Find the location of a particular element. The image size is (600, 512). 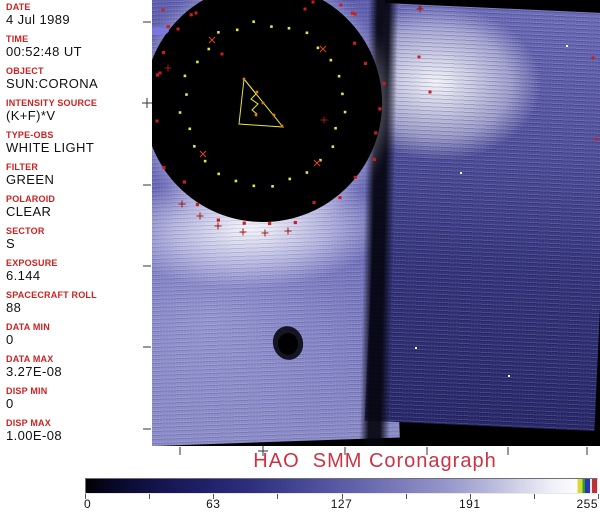

metadata-field-label: DATA MAX is located at coordinates (30, 359).